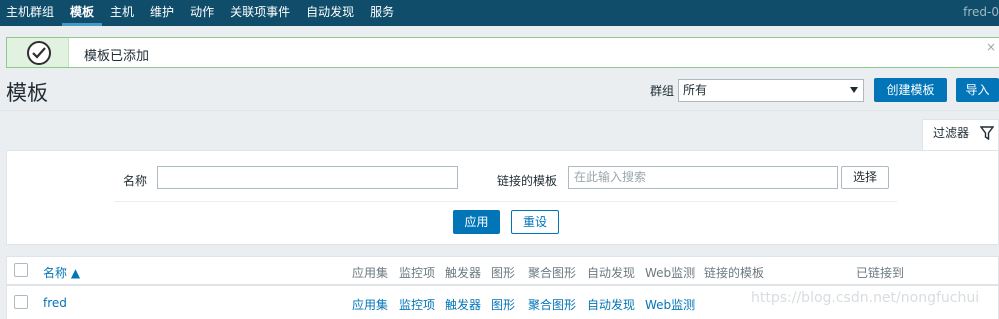 This screenshot has height=319, width=999. I want to click on column-header-linked-to: 已链接到, so click(880, 273).